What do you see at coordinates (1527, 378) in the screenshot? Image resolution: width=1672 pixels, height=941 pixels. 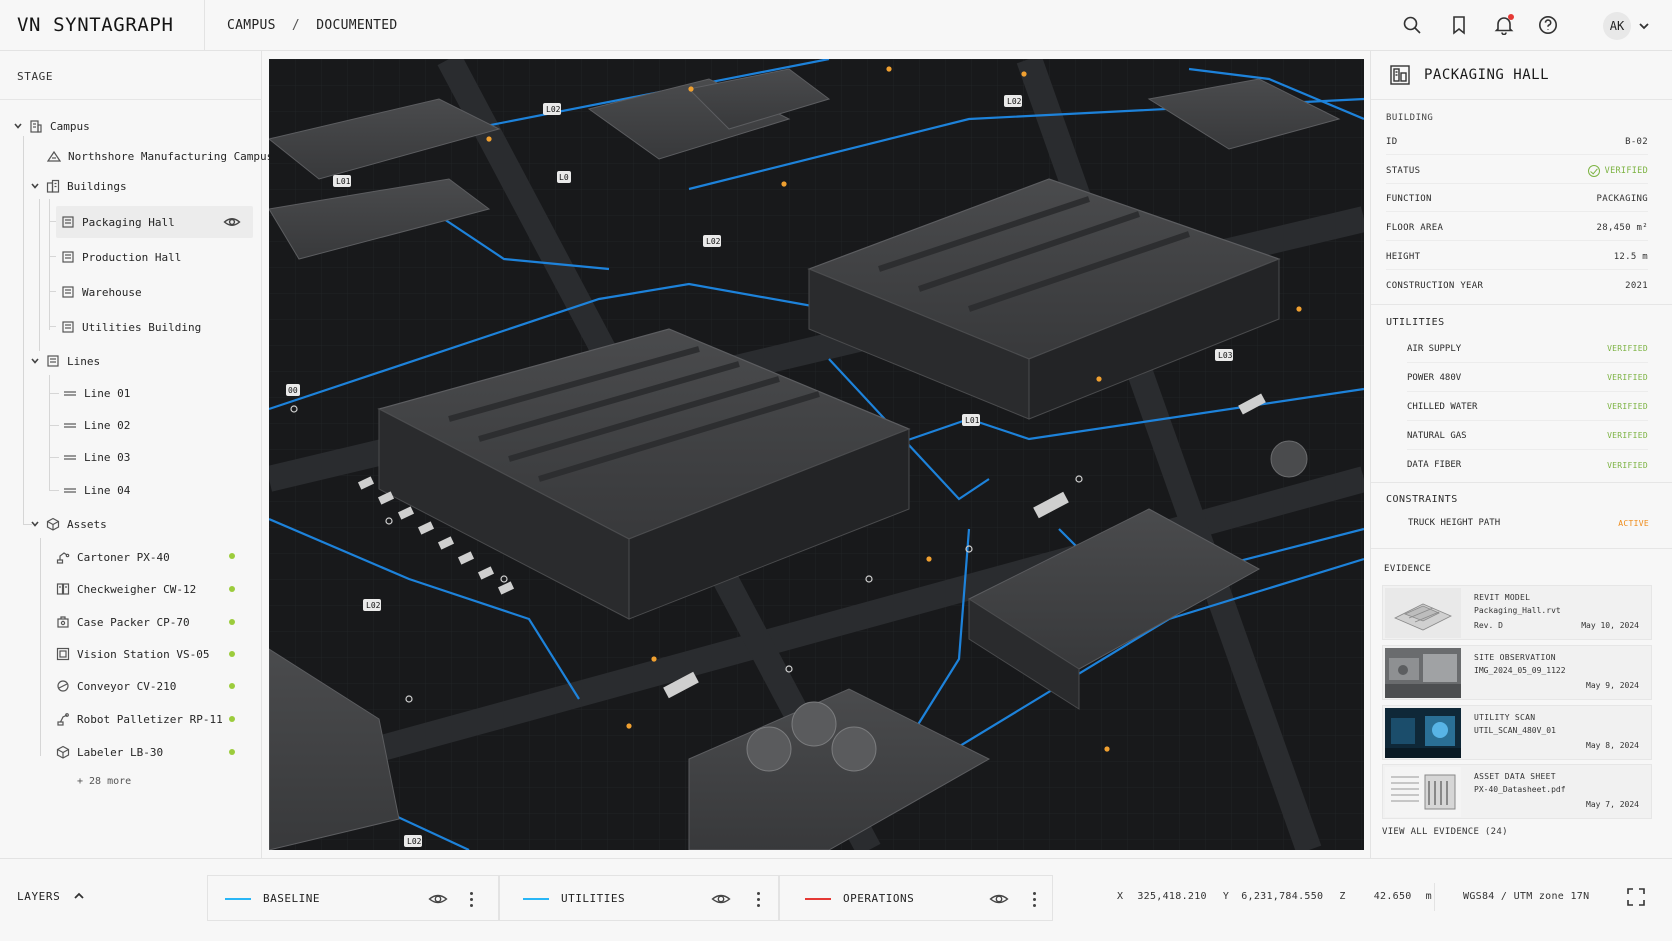 I see `utility-row: POWER 480V VERIFIED` at bounding box center [1527, 378].